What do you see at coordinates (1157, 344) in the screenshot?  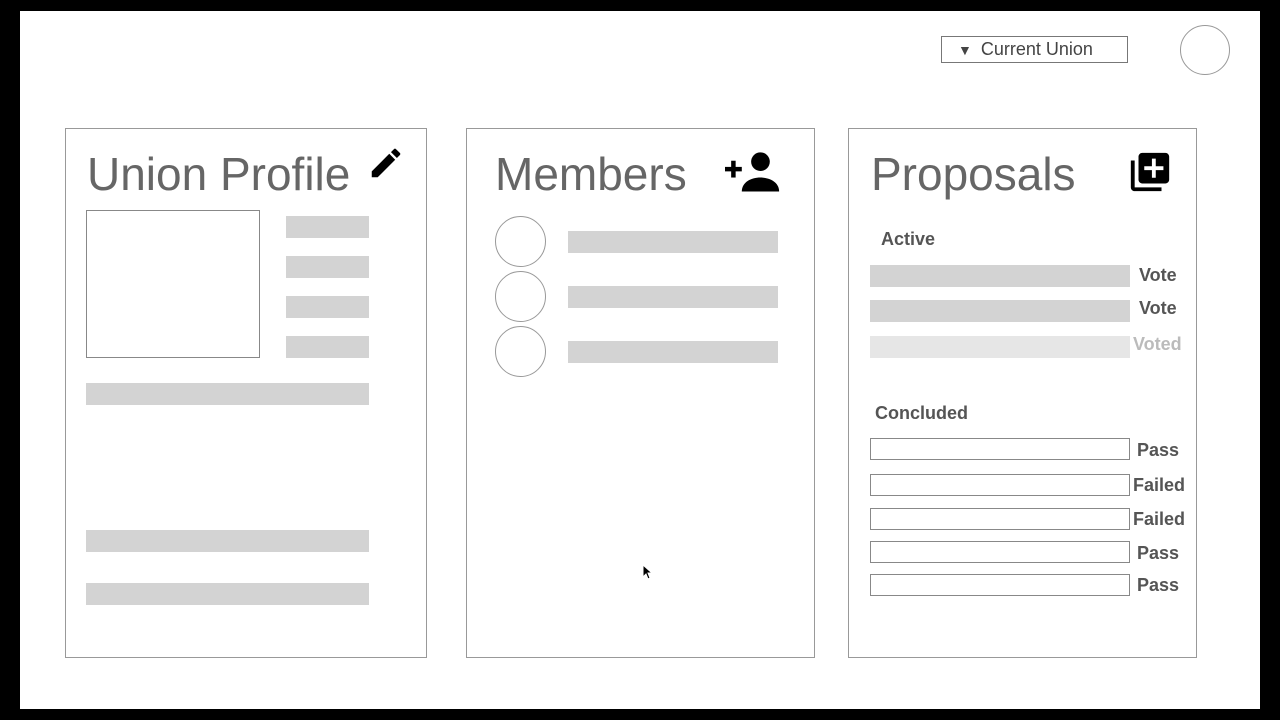 I see `voted-status: Voted` at bounding box center [1157, 344].